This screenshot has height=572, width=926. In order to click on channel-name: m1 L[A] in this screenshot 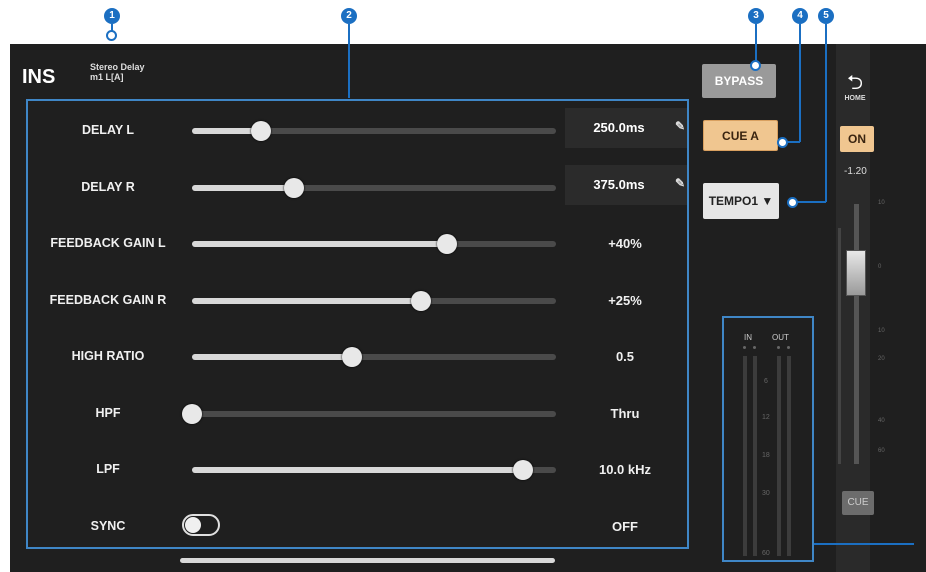, I will do `click(107, 77)`.